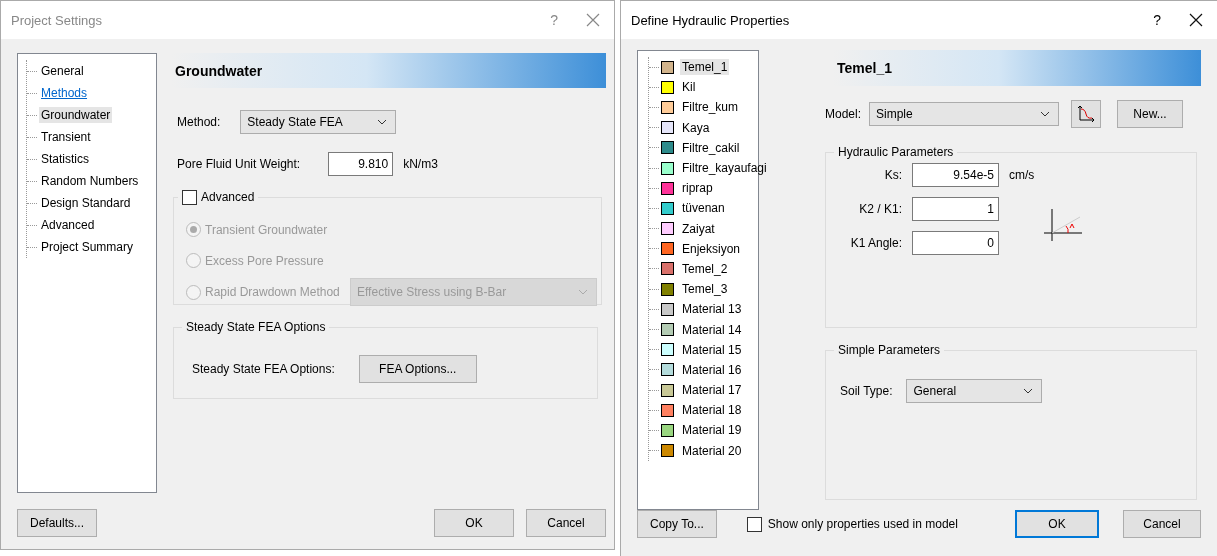 Image resolution: width=1217 pixels, height=556 pixels. What do you see at coordinates (710, 107) in the screenshot?
I see `material-item: Filtre_kum` at bounding box center [710, 107].